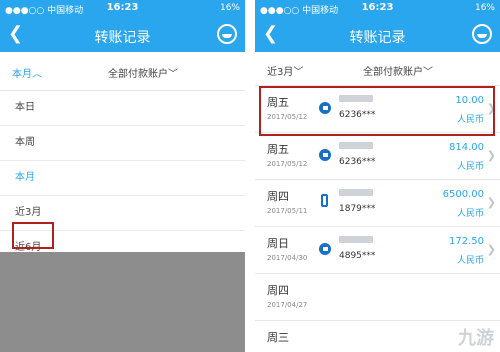 The height and width of the screenshot is (352, 500). I want to click on dim-overlay, so click(122, 302).